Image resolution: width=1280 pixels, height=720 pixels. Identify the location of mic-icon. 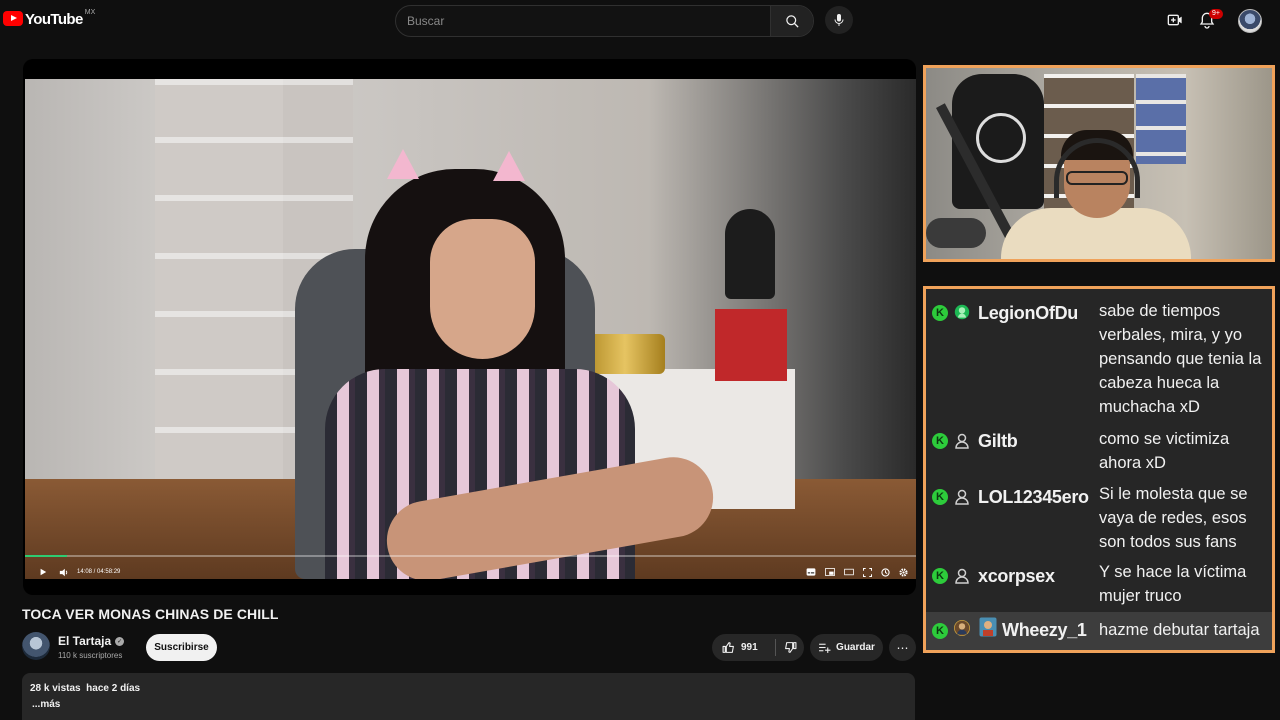
(839, 20).